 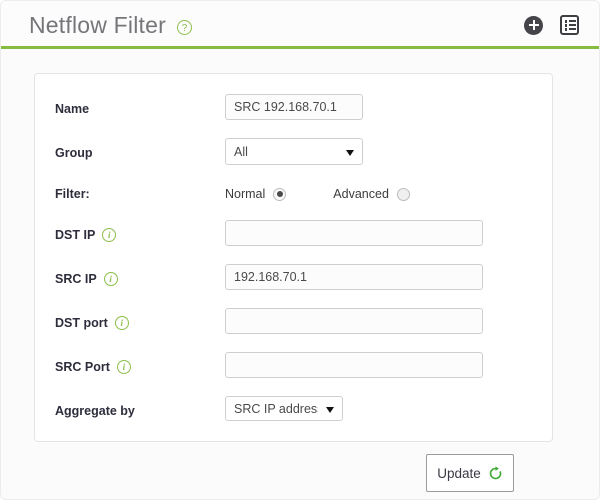 What do you see at coordinates (95, 411) in the screenshot?
I see `label-aggregate-by: Aggregate by` at bounding box center [95, 411].